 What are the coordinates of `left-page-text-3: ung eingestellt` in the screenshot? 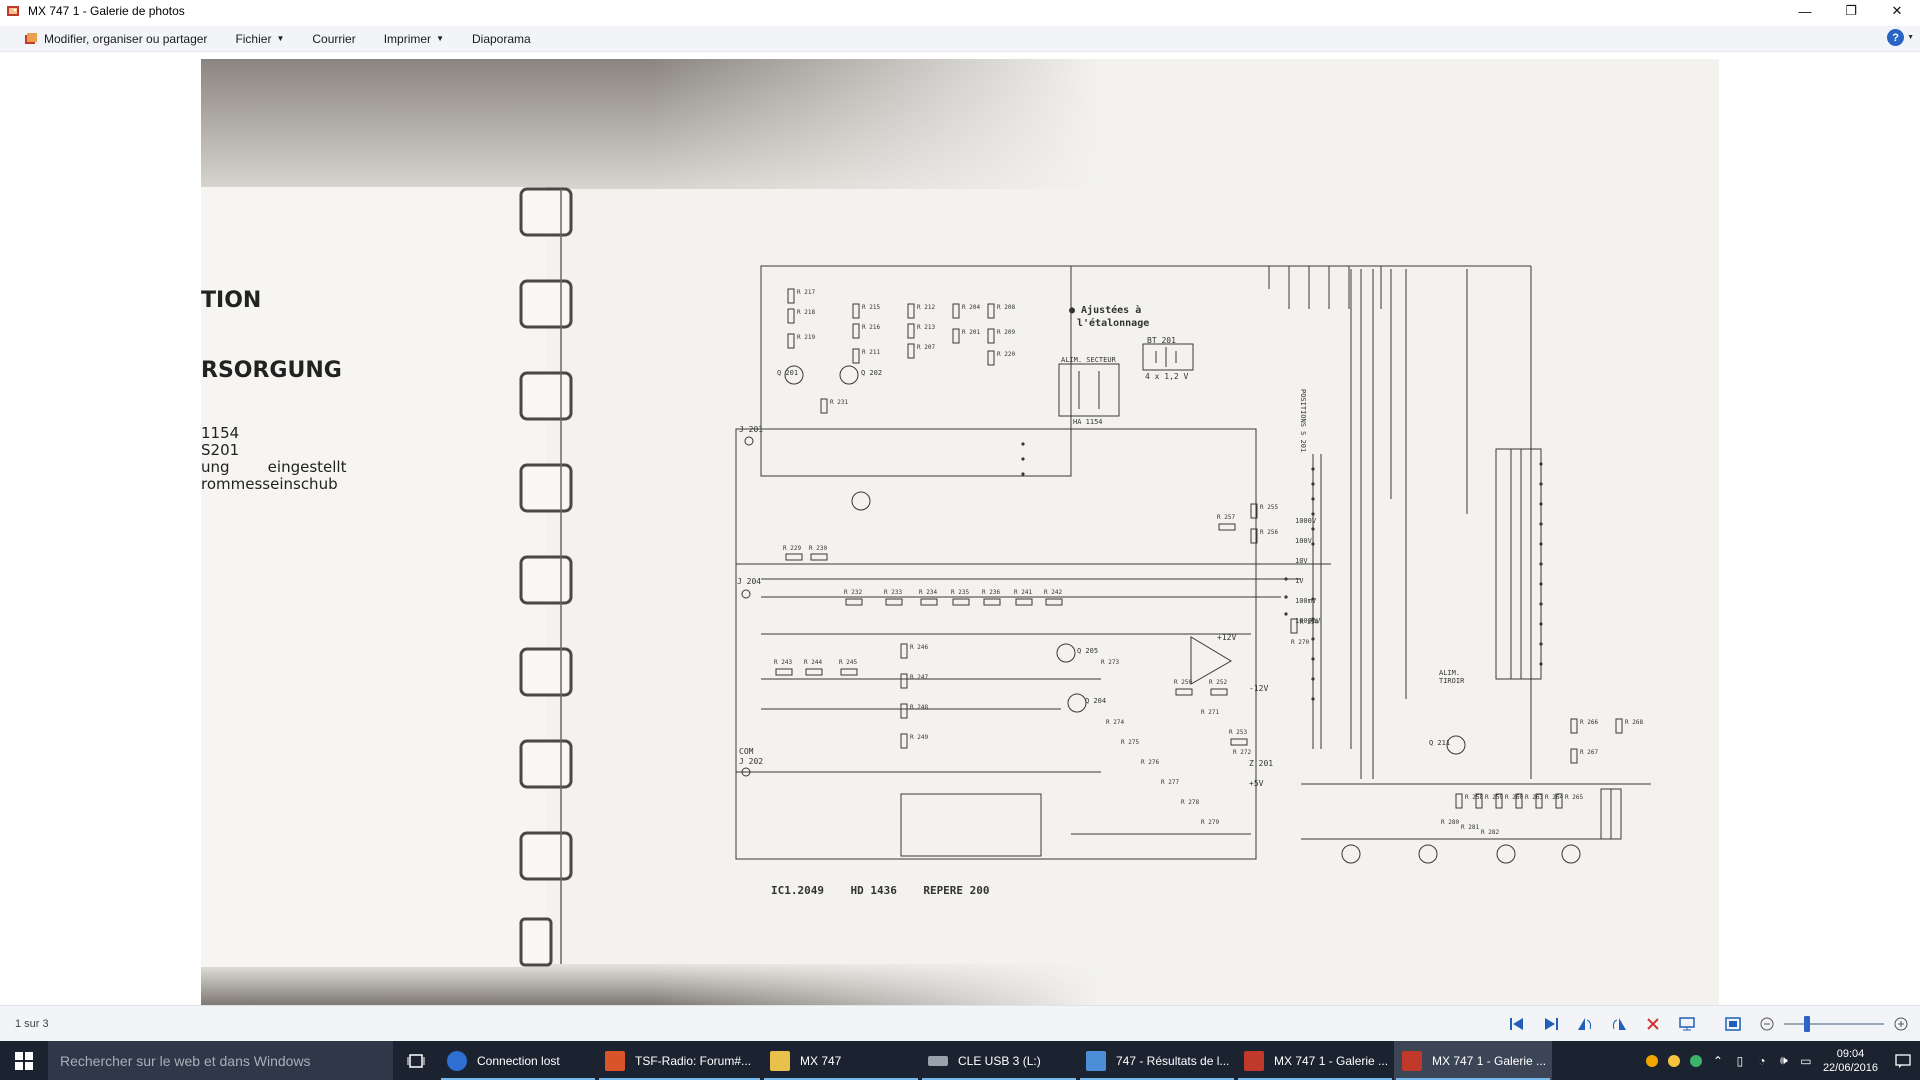 It's located at (274, 467).